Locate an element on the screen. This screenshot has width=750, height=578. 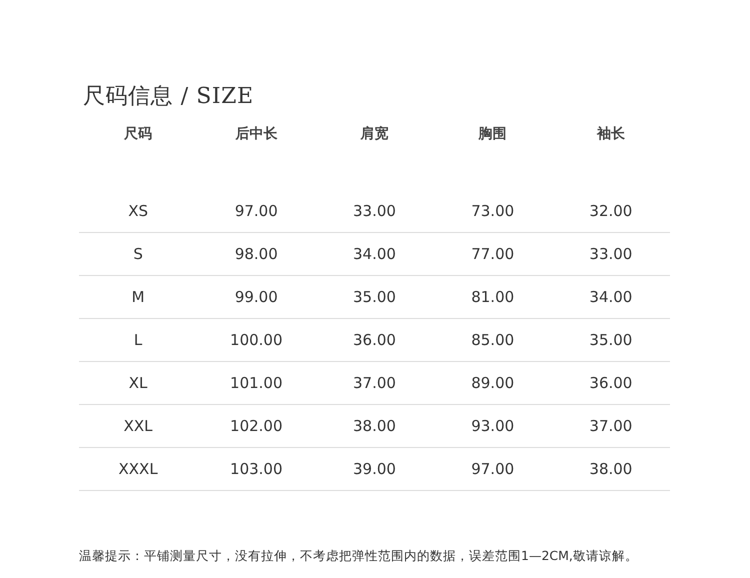
table-cell-text: 103.00 is located at coordinates (256, 469).